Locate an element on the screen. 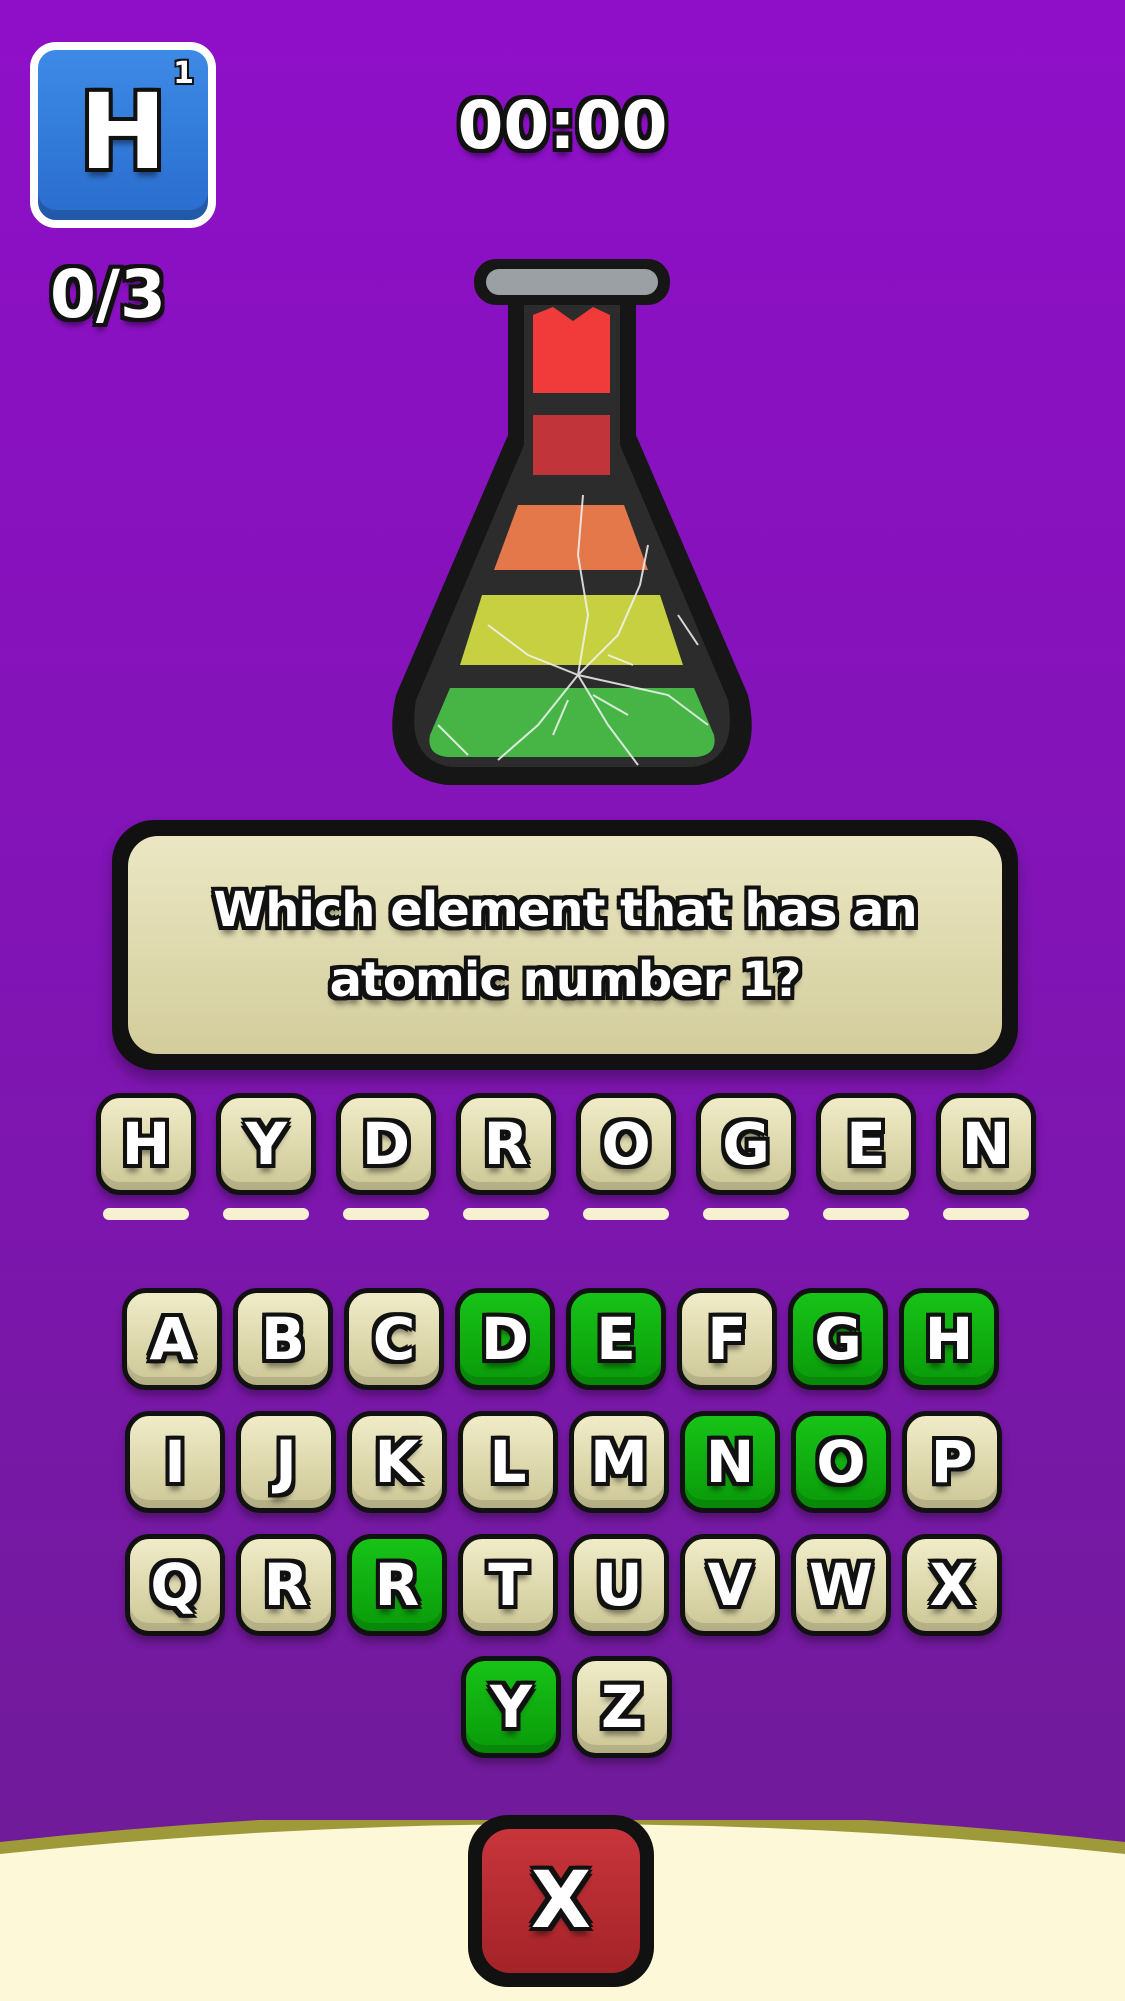 The height and width of the screenshot is (2001, 1125). key-label: J is located at coordinates (286, 1462).